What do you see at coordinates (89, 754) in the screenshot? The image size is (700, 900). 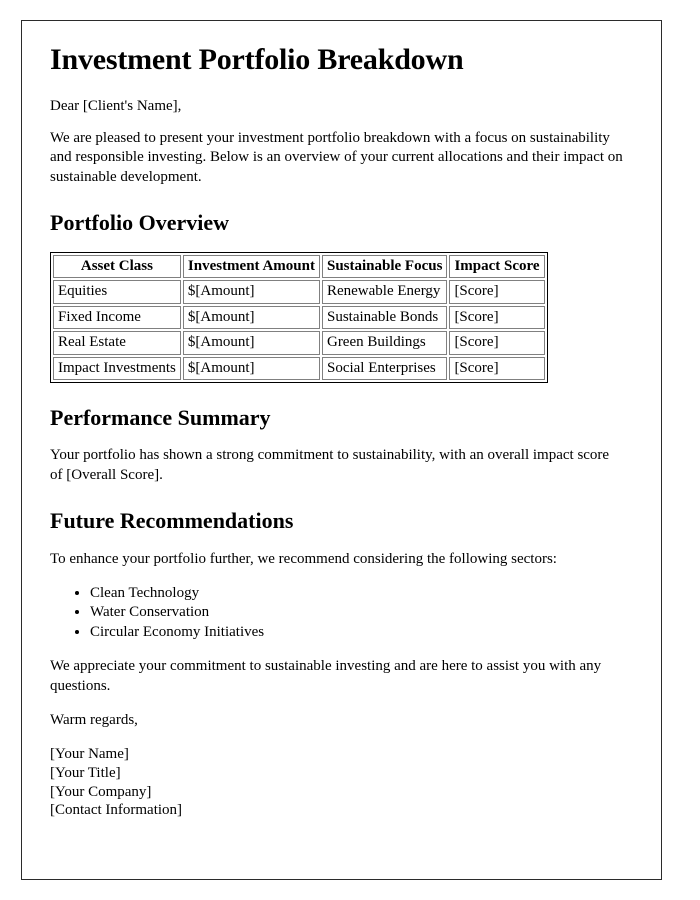 I see `signature-name: [Your Name]` at bounding box center [89, 754].